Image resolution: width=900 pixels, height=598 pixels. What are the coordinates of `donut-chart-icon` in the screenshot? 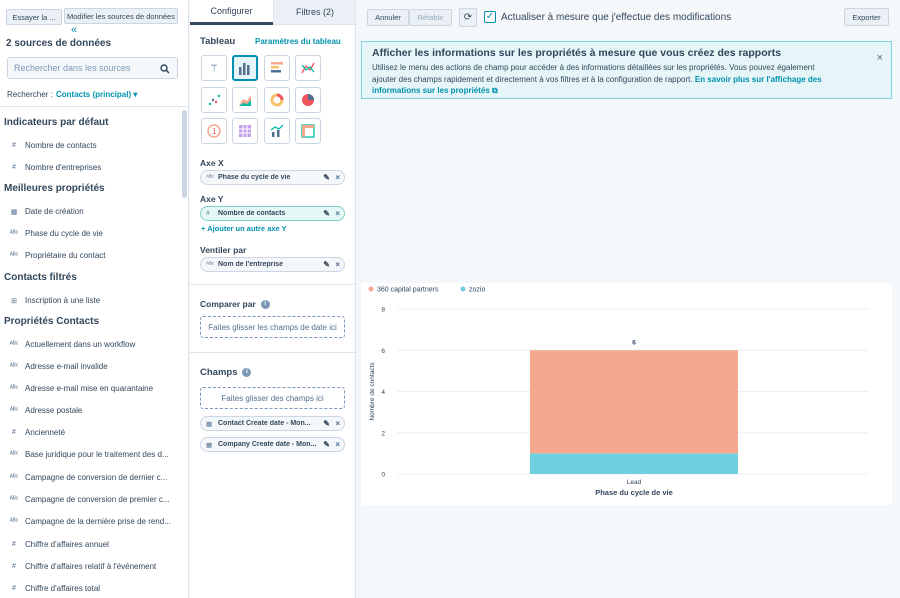 It's located at (277, 100).